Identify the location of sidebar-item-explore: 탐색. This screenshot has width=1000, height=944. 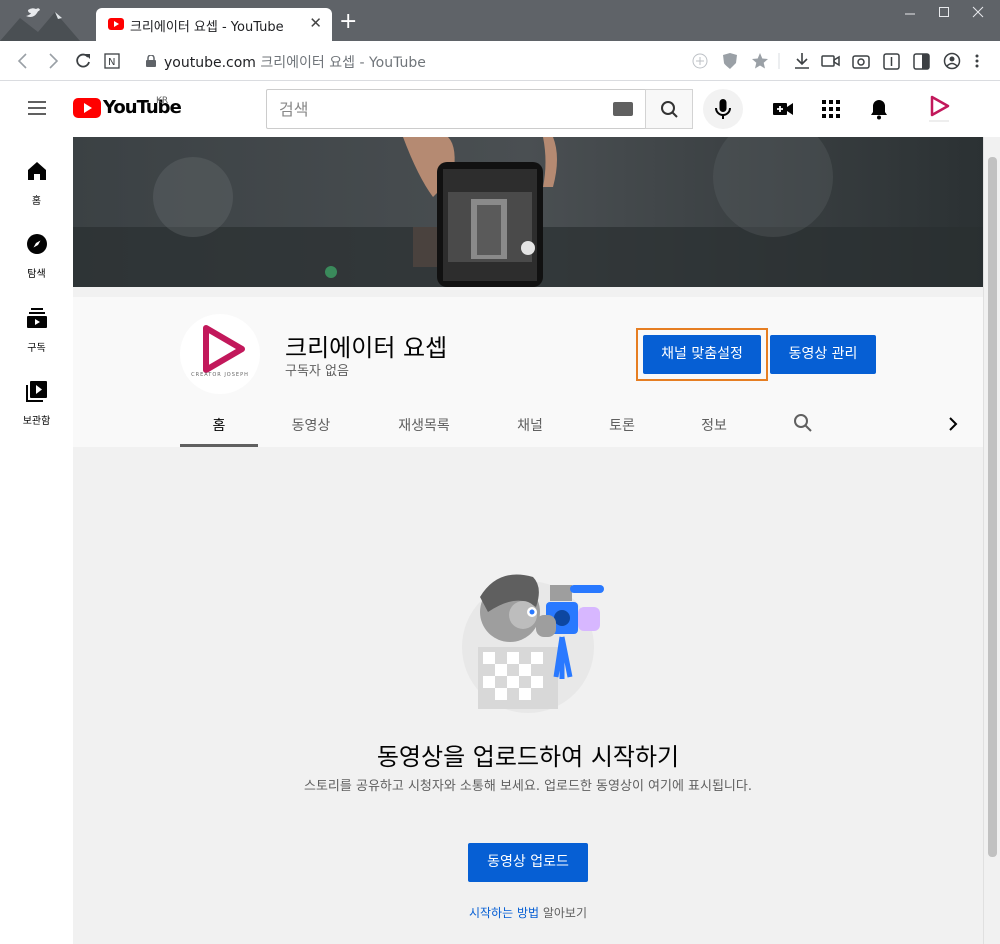
(36, 256).